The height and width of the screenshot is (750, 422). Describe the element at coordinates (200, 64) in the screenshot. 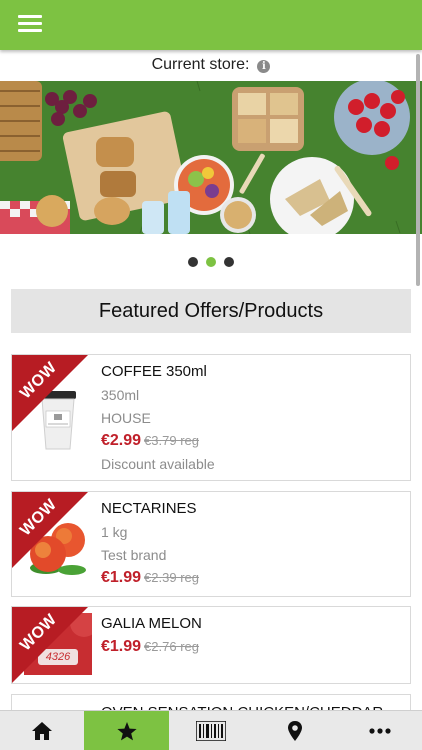

I see `current-store-label: Current store:` at that location.